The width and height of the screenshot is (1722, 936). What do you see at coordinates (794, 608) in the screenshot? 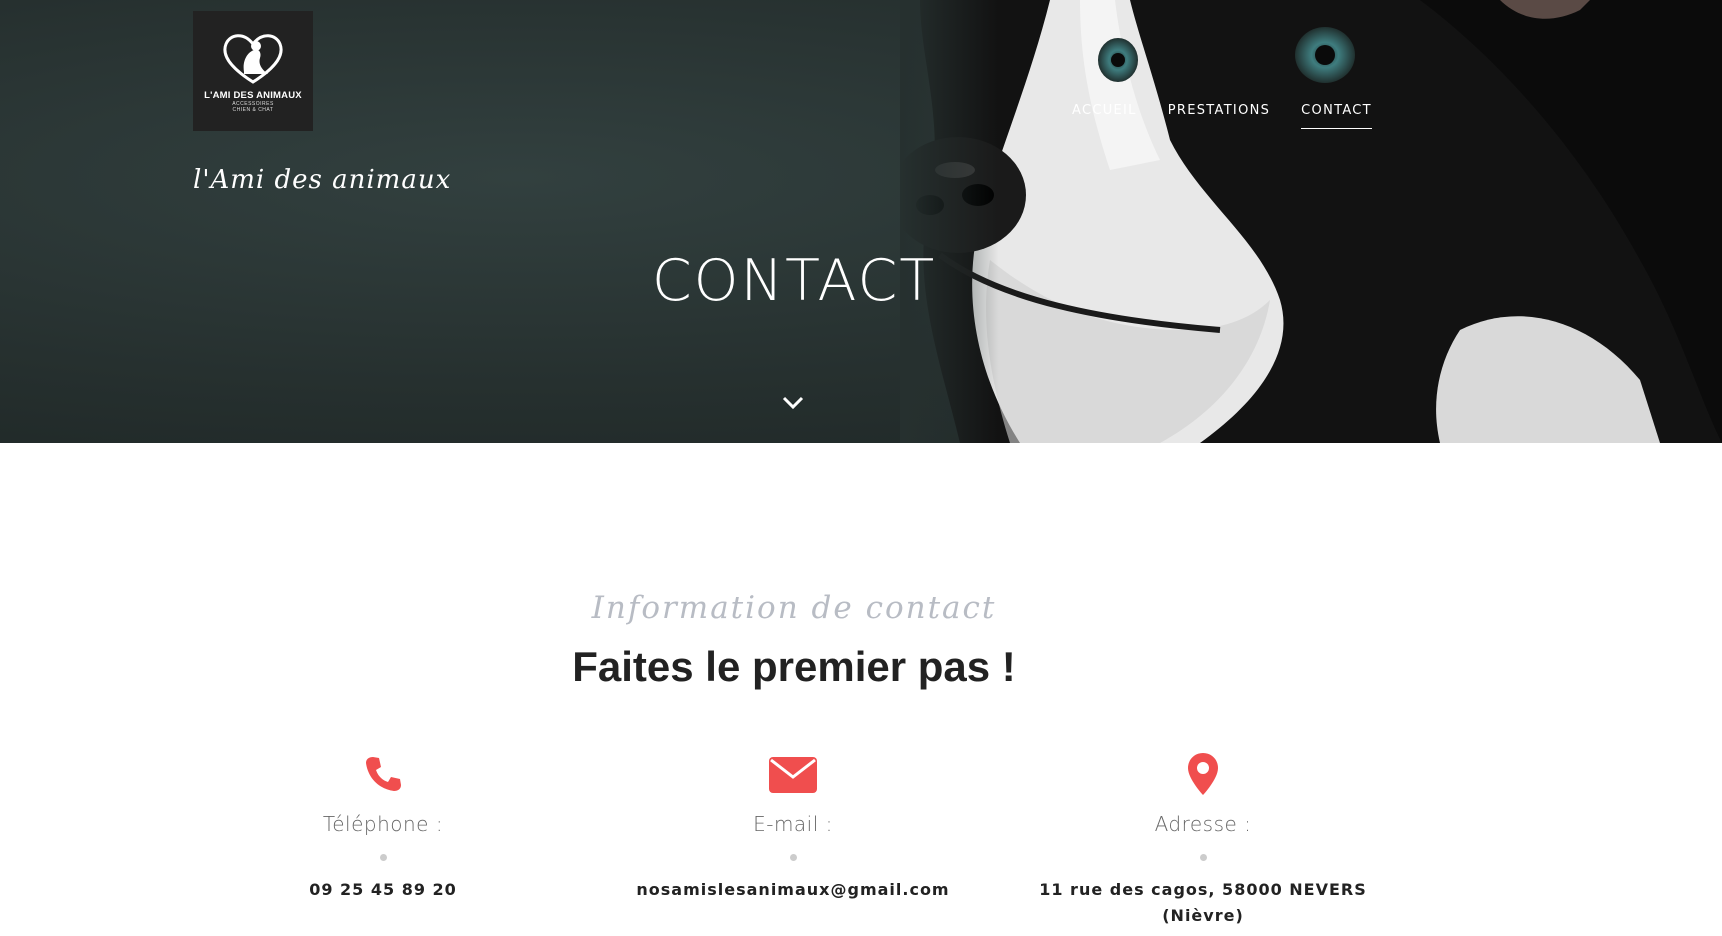
I see `section-subtitle: Information de contact` at bounding box center [794, 608].